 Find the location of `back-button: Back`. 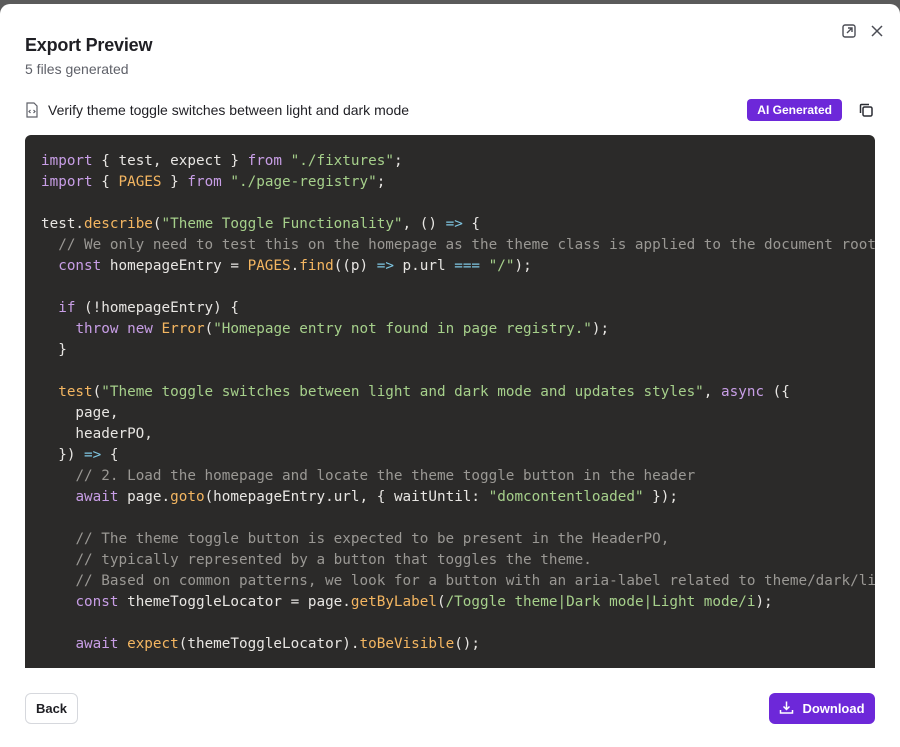

back-button: Back is located at coordinates (51, 708).